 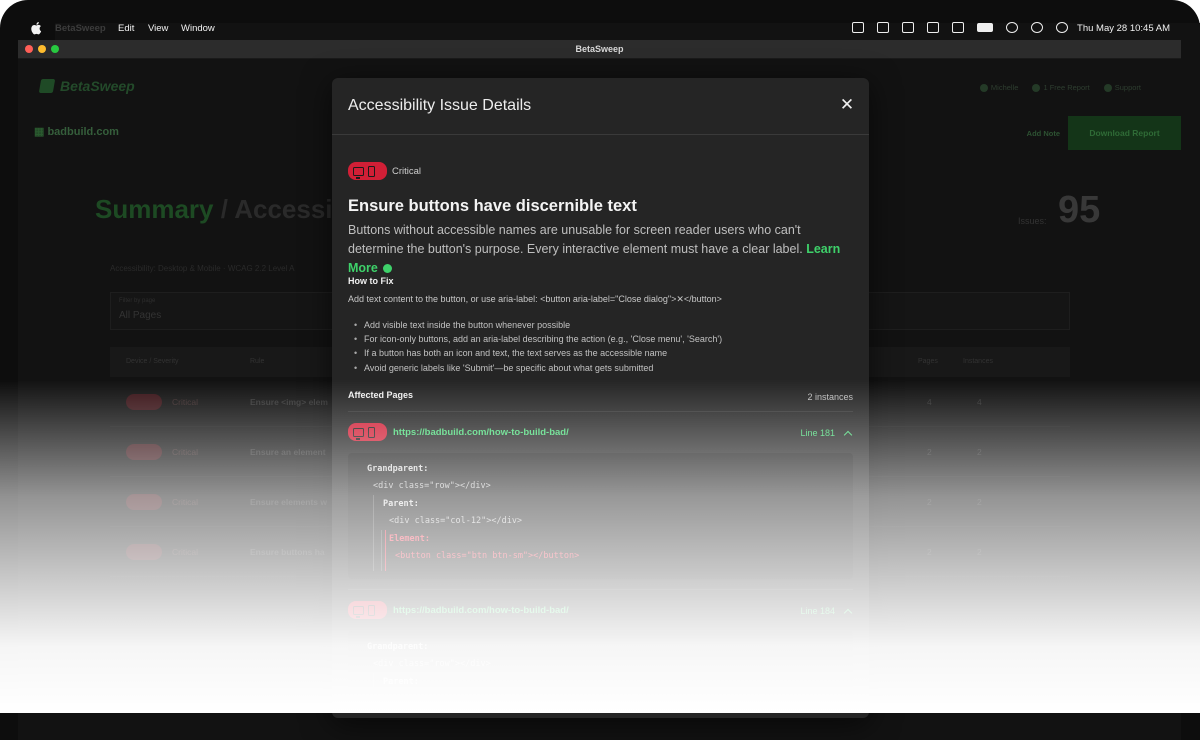 What do you see at coordinates (97, 86) in the screenshot?
I see `logo-text: BetaSweep` at bounding box center [97, 86].